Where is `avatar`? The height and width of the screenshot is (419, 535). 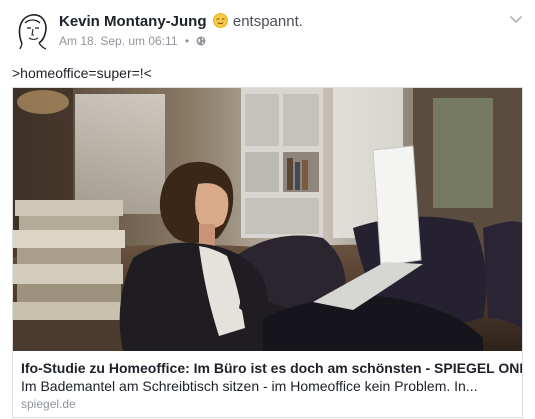 avatar is located at coordinates (32, 30).